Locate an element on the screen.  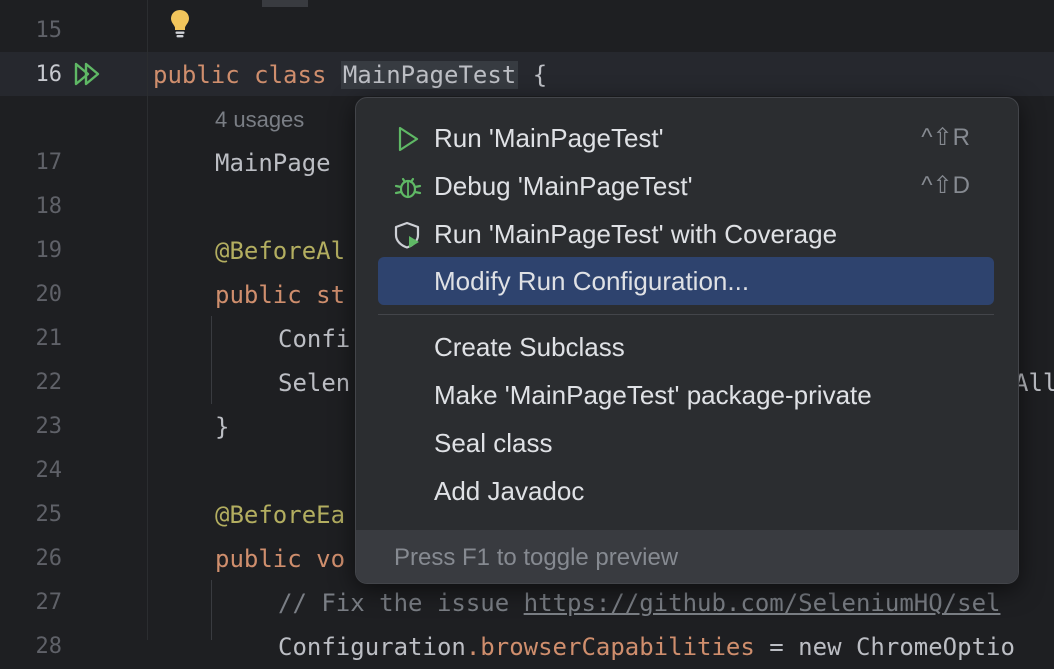
line-number: 22 is located at coordinates (49, 382).